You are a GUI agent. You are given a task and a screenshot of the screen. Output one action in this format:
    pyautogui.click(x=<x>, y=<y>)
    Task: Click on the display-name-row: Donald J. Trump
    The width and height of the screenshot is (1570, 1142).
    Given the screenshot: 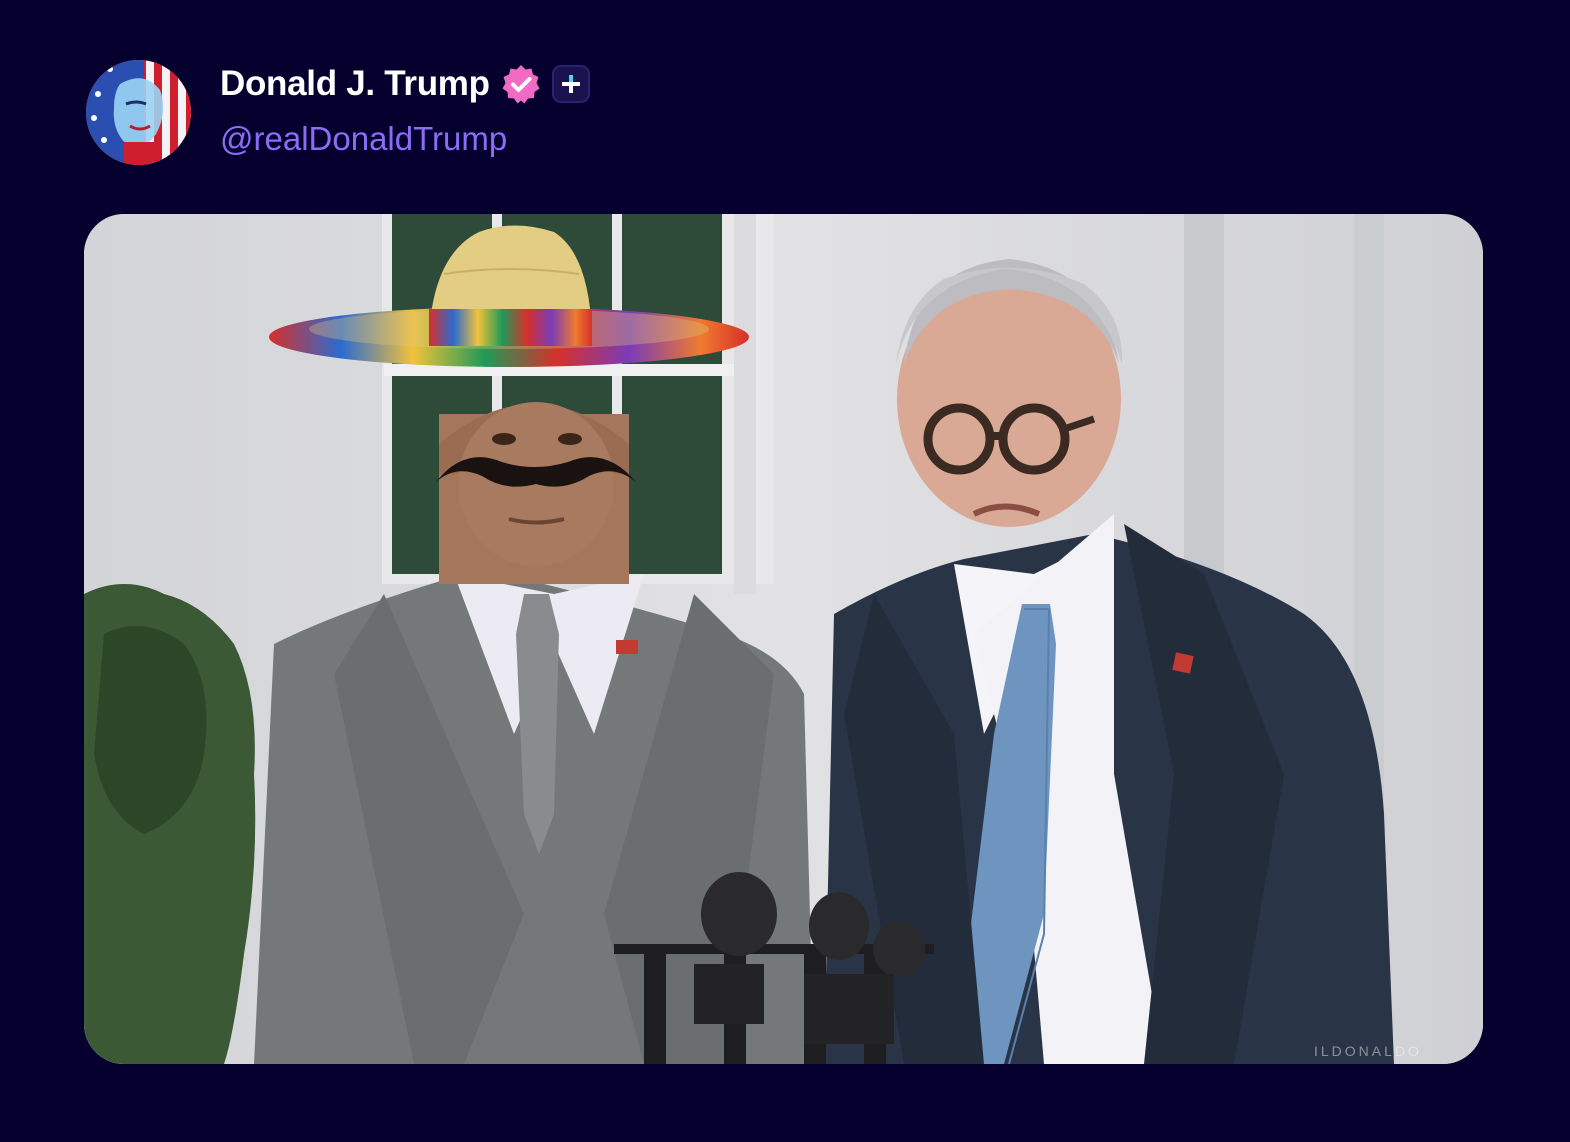 What is the action you would take?
    pyautogui.click(x=405, y=84)
    